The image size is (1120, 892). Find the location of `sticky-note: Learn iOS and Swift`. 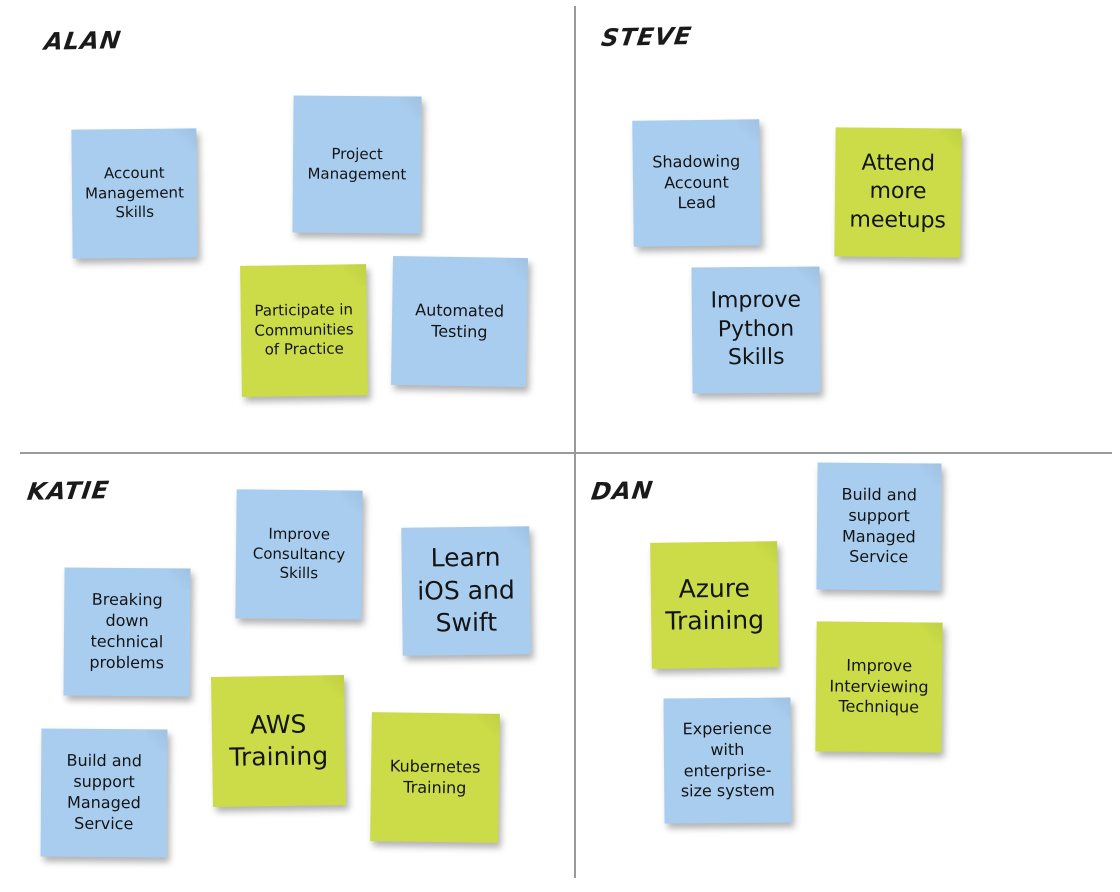

sticky-note: Learn iOS and Swift is located at coordinates (466, 591).